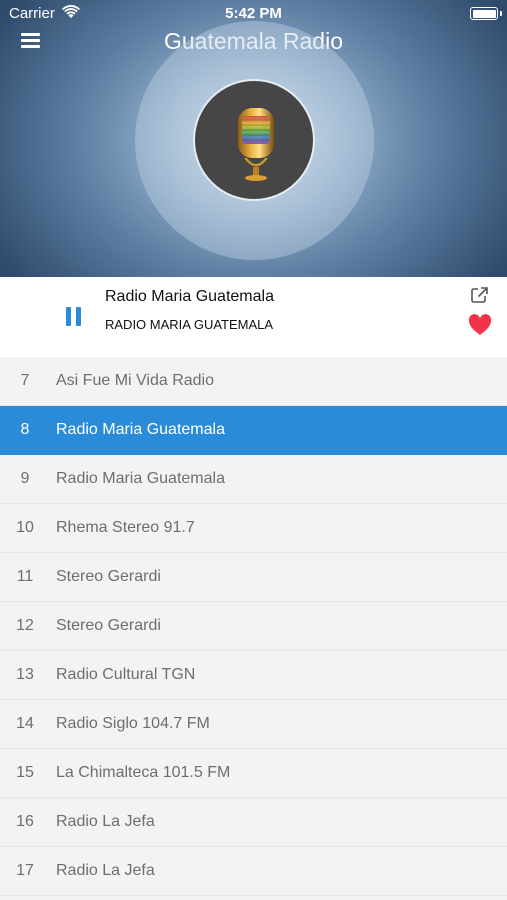  I want to click on station-number: 10, so click(25, 527).